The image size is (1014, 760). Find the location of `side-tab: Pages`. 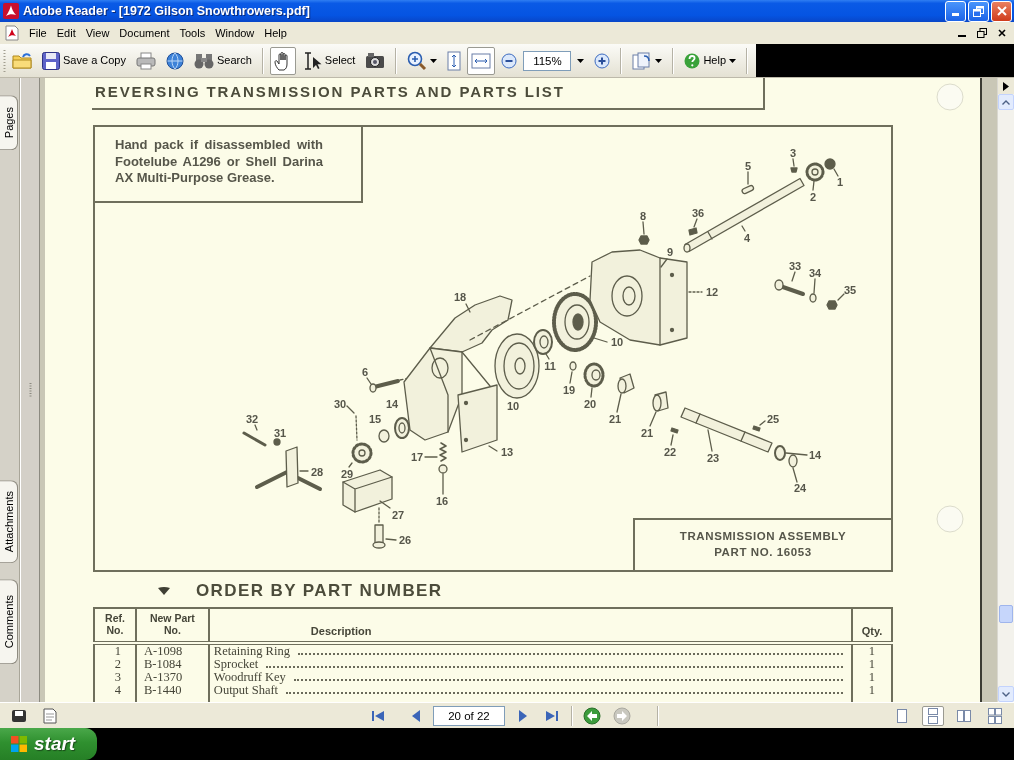

side-tab: Pages is located at coordinates (9, 123).